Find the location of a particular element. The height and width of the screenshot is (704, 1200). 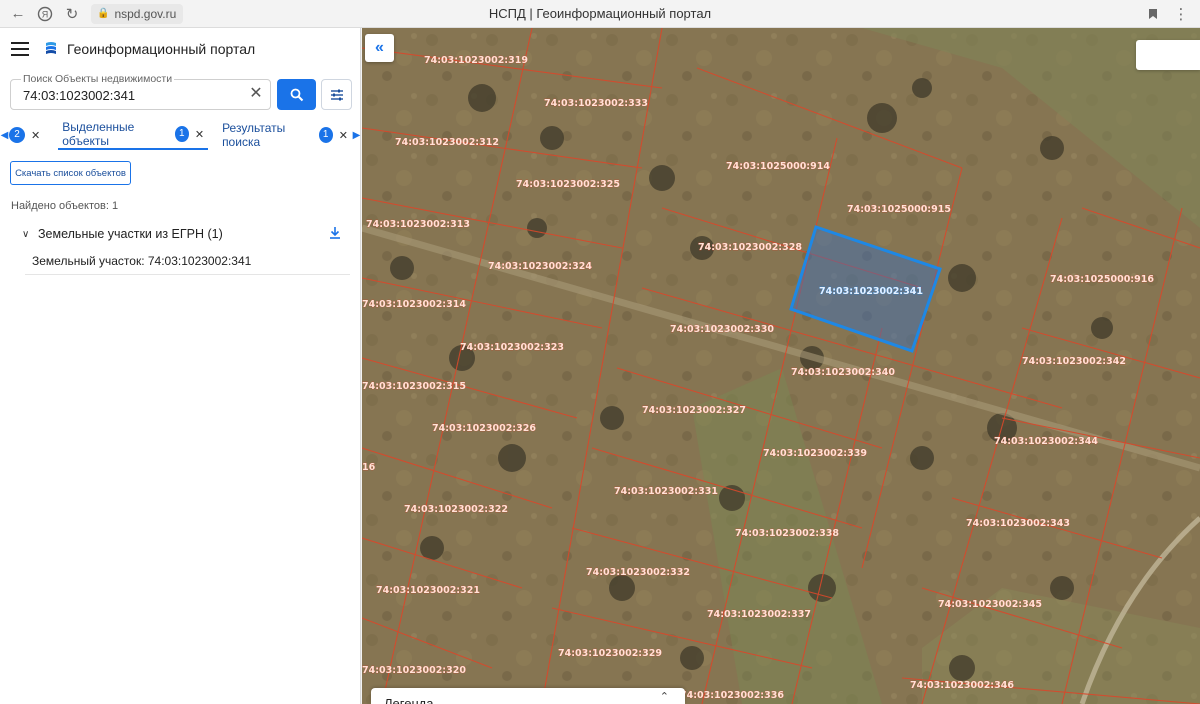

tabs-scroll-right-icon: ▶ is located at coordinates (356, 135).